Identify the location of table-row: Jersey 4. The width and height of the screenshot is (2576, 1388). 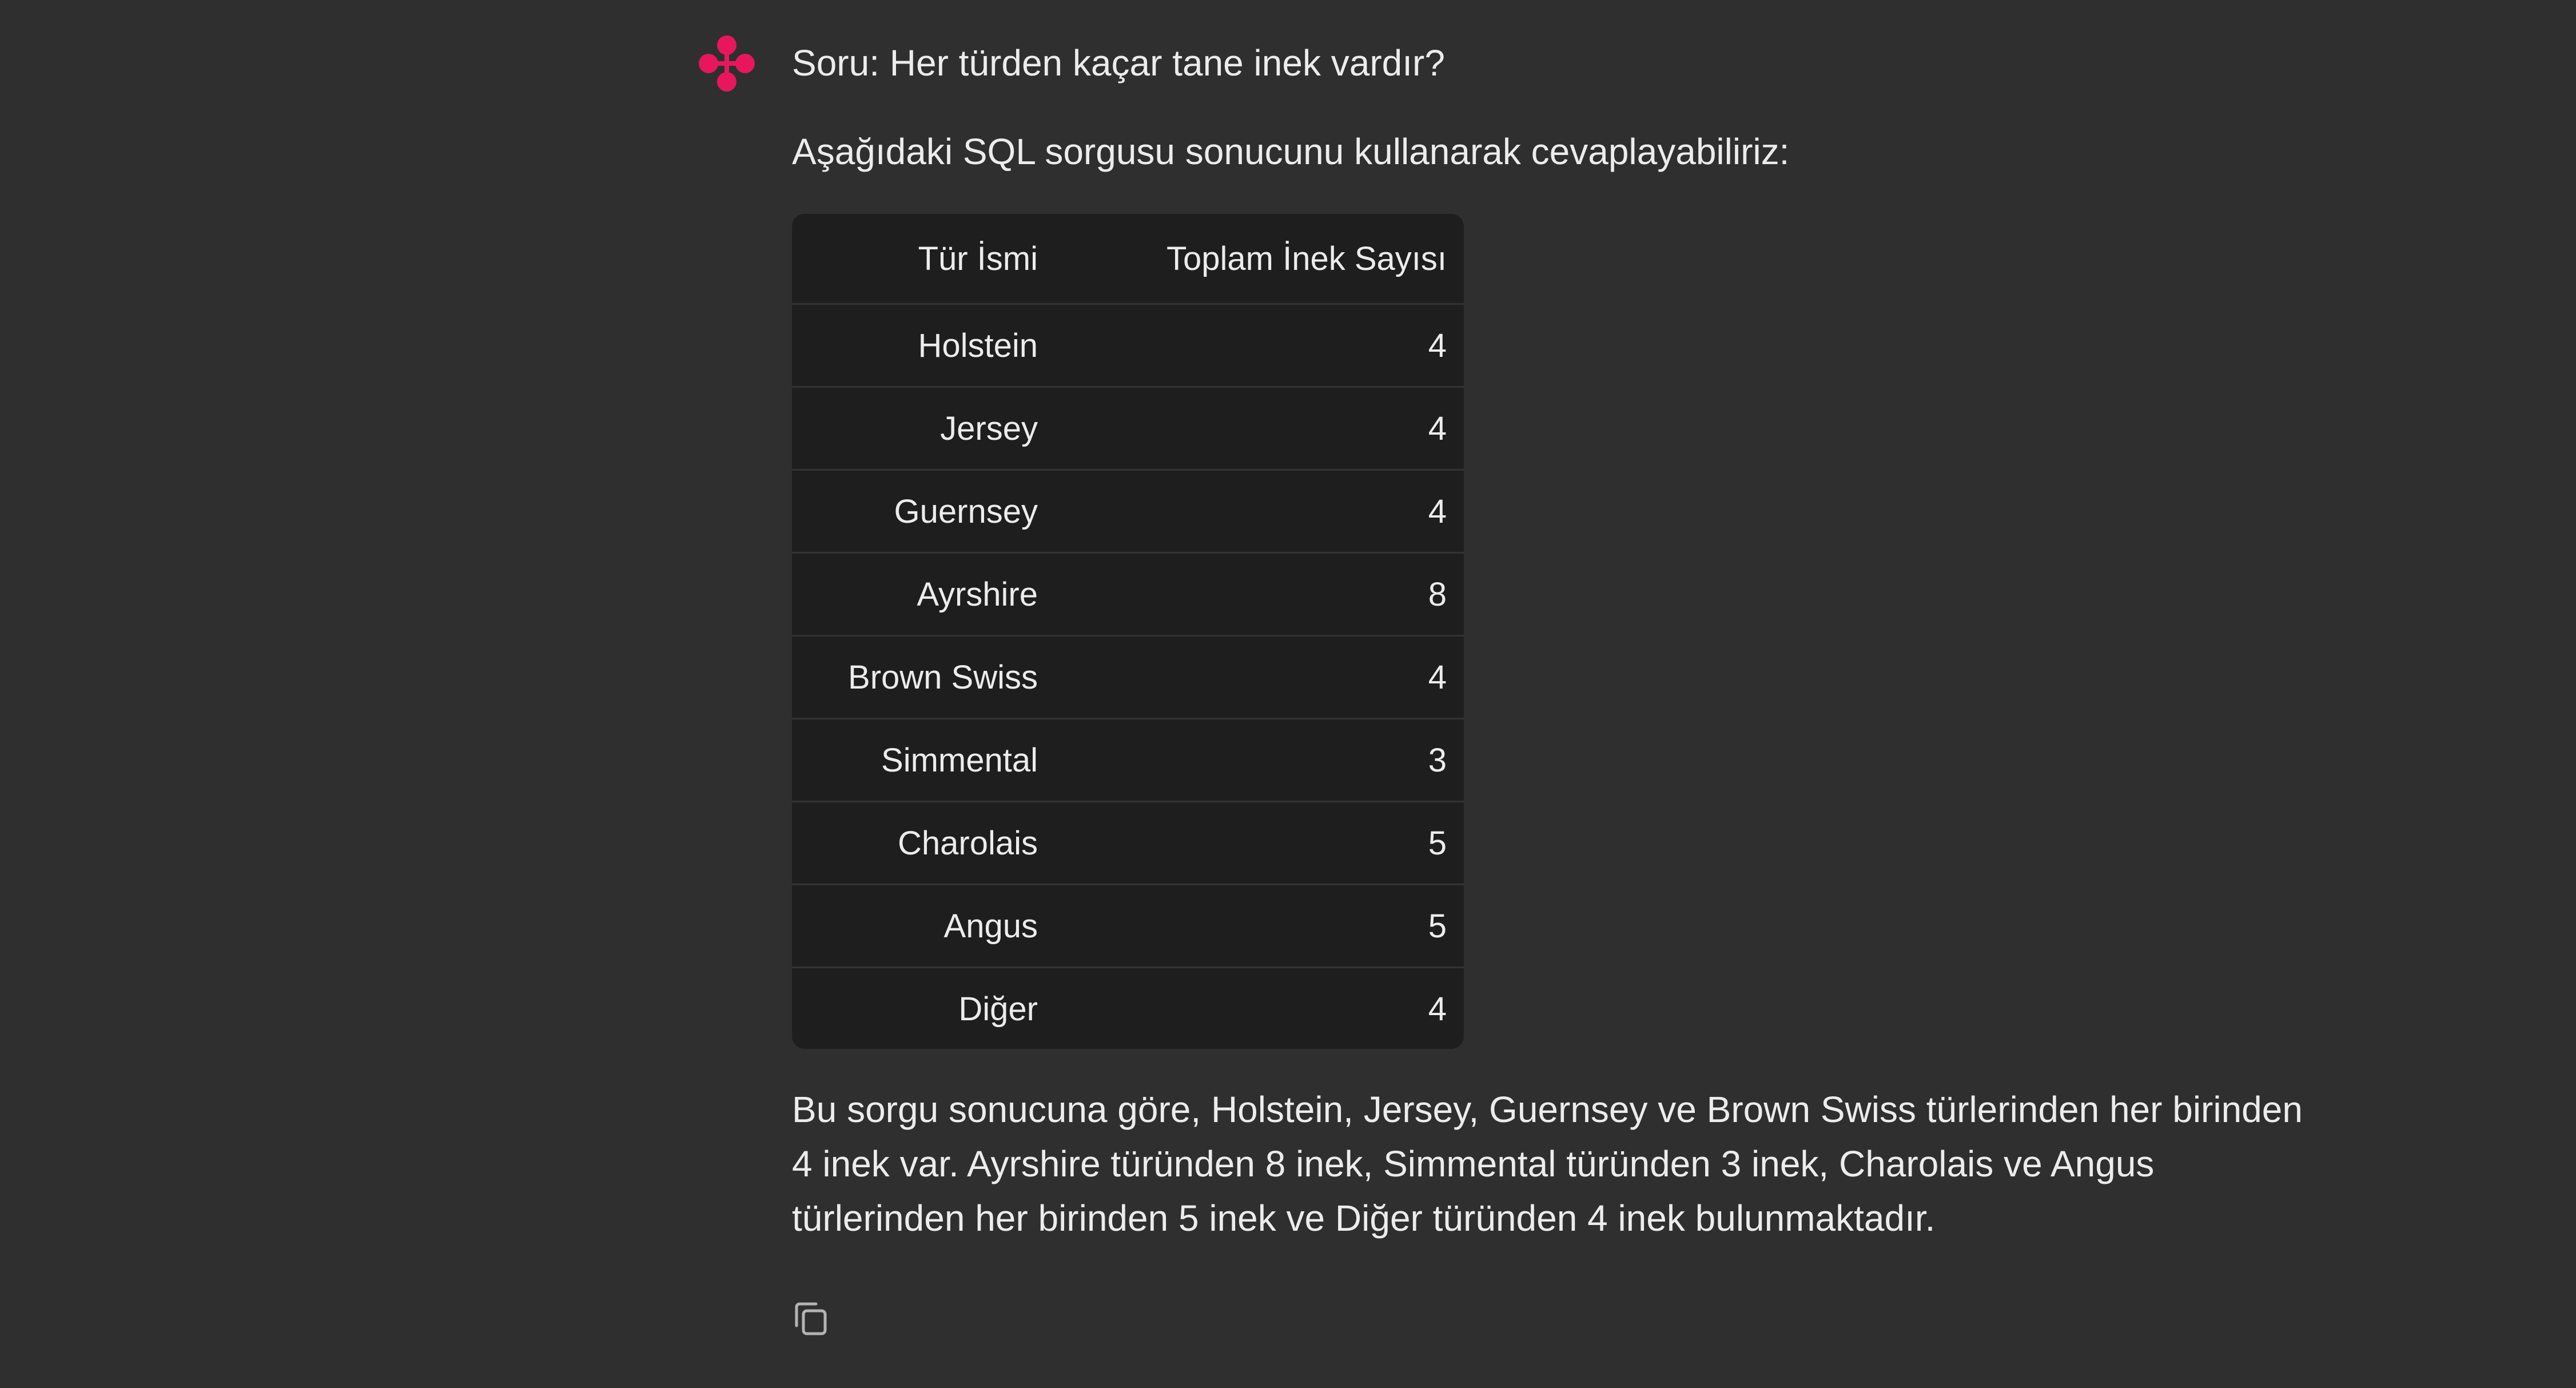
(1128, 429).